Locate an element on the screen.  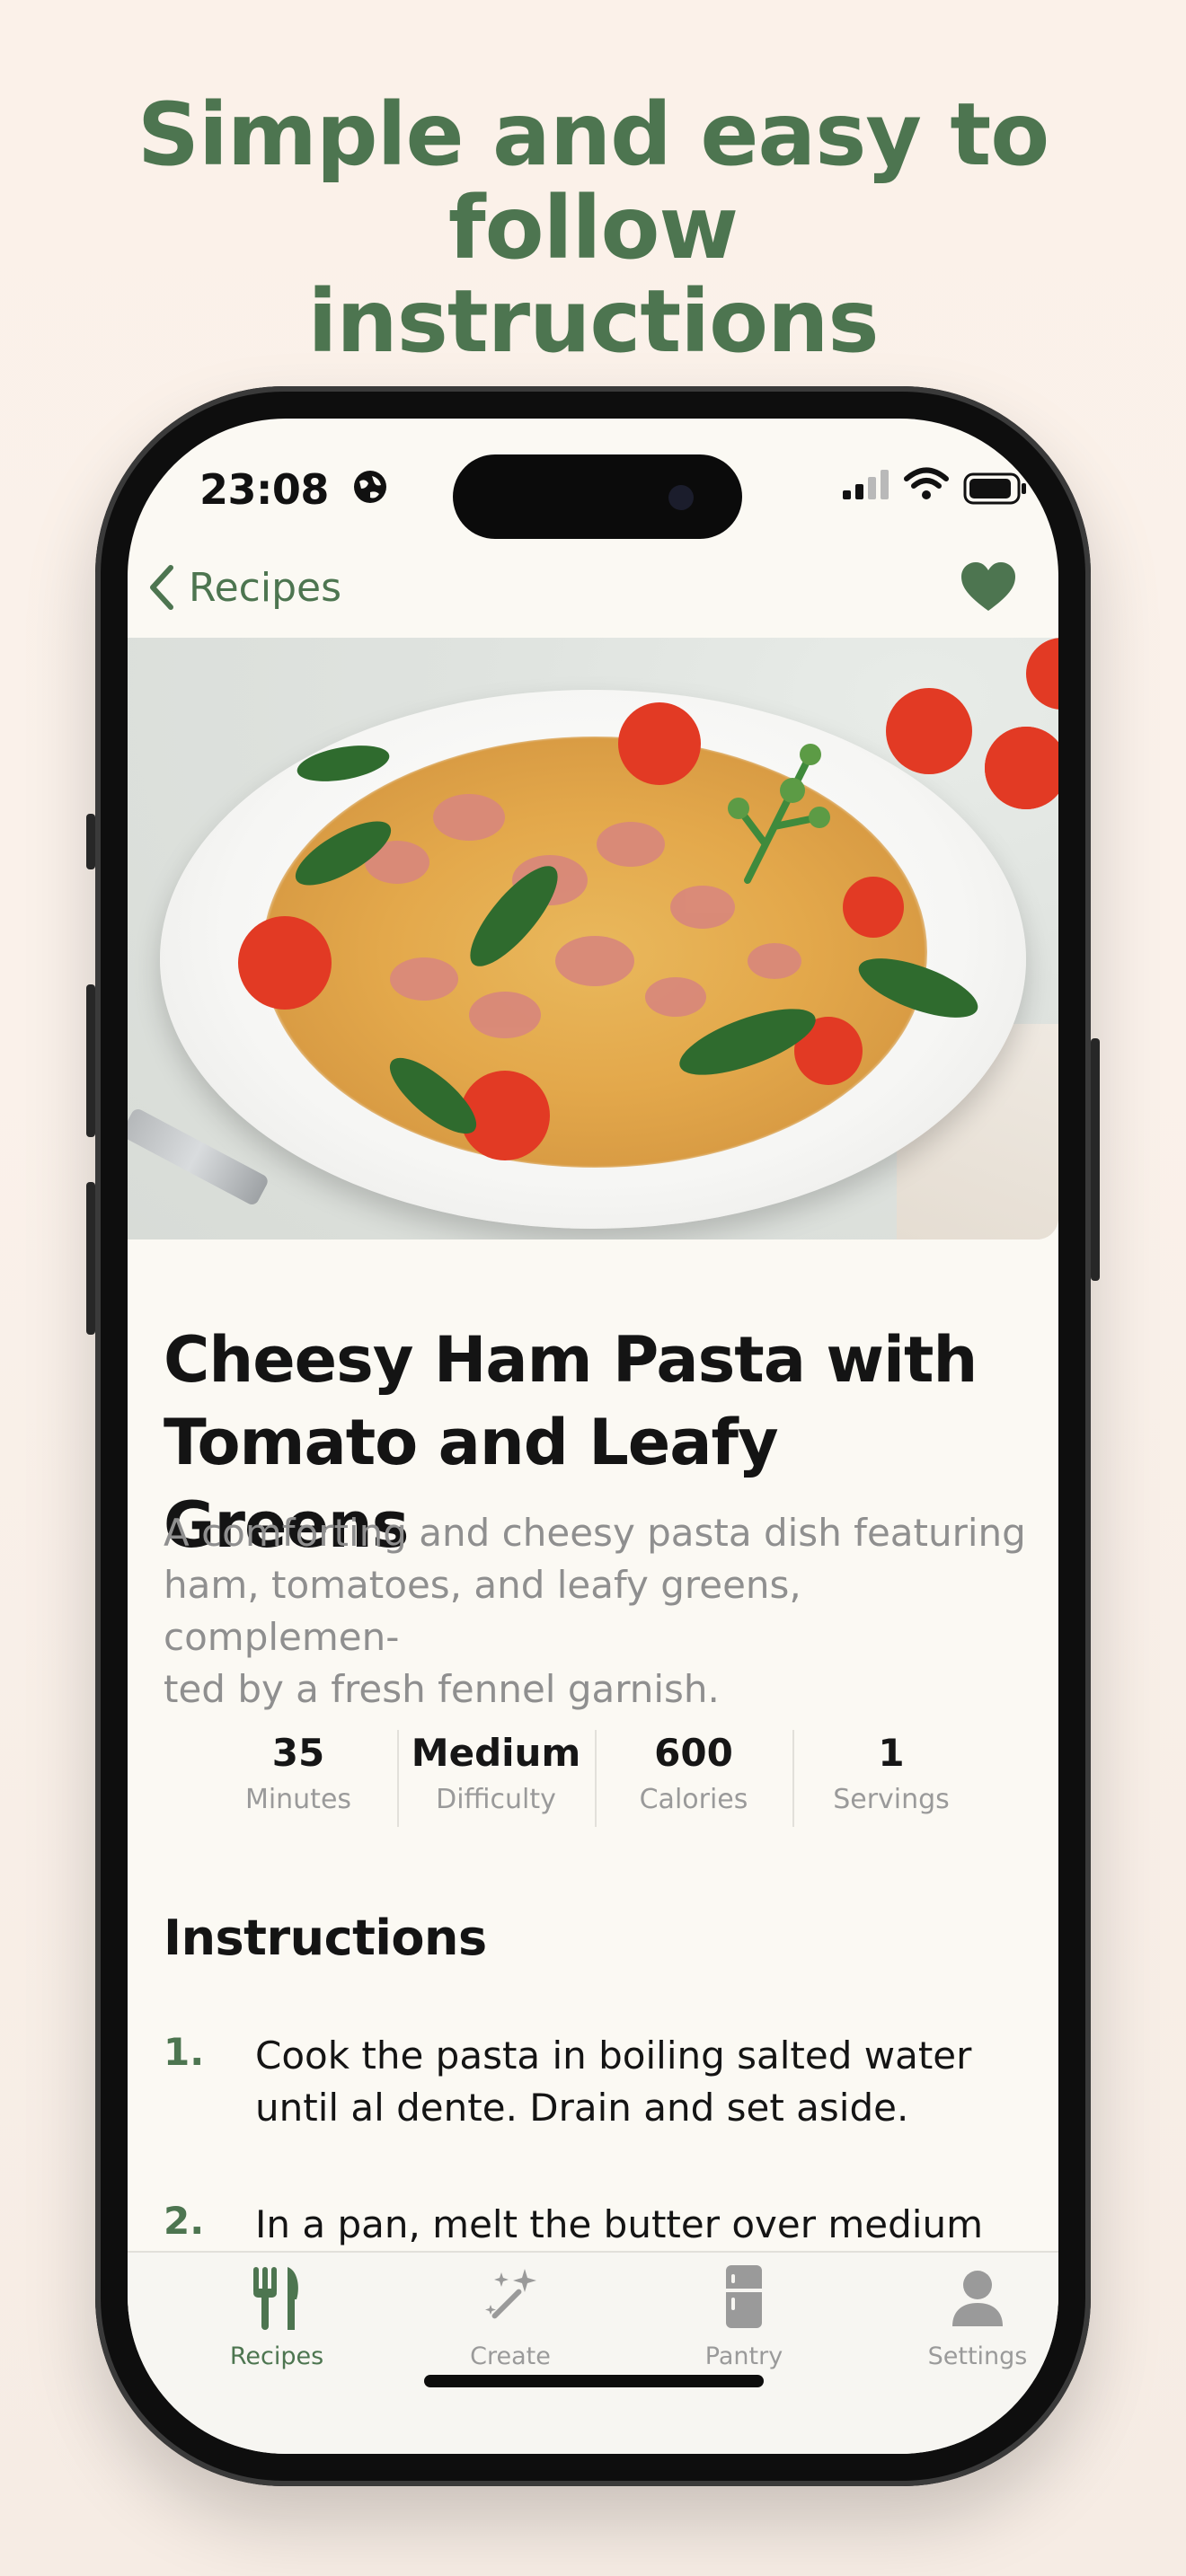
step-text-line: until al dente. Drain and set aside. is located at coordinates (582, 2108).